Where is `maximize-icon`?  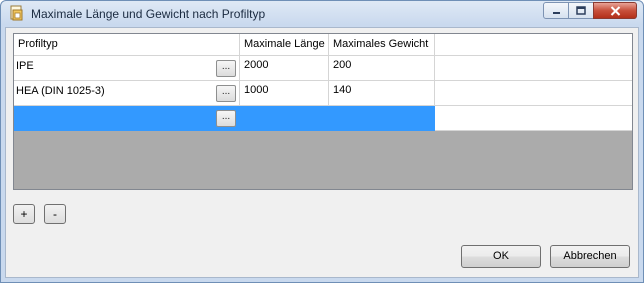 maximize-icon is located at coordinates (581, 10).